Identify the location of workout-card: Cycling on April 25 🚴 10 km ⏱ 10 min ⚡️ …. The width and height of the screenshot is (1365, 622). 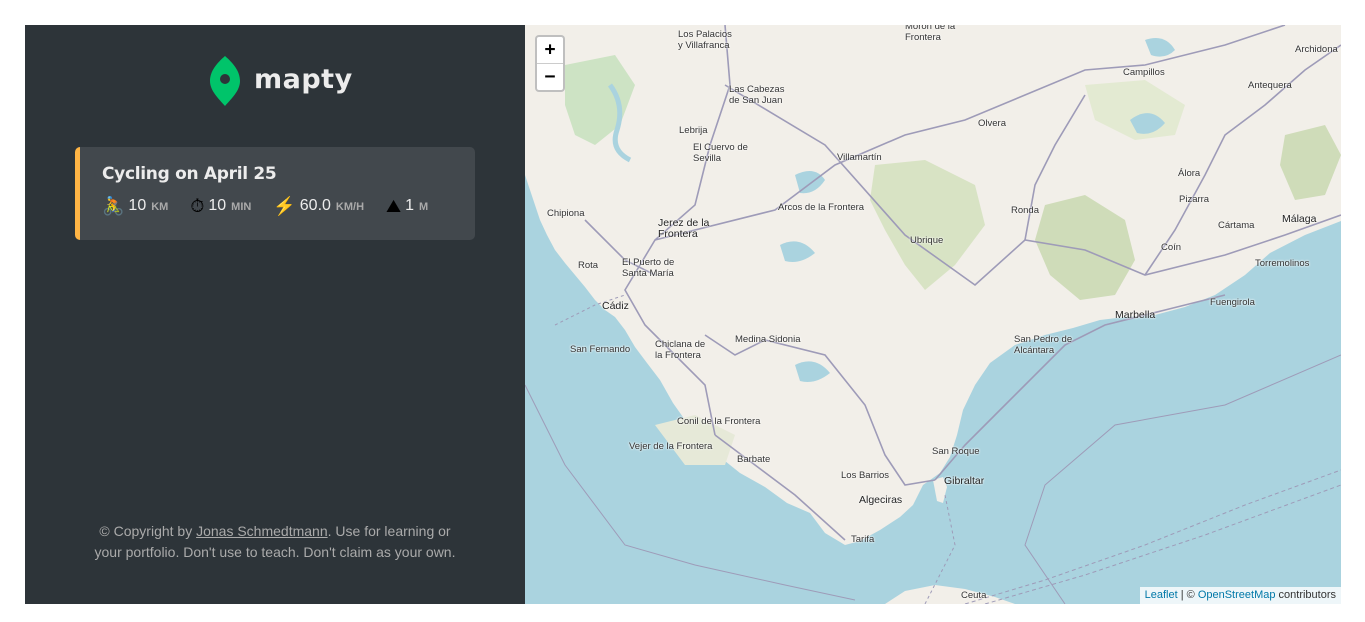
(275, 193).